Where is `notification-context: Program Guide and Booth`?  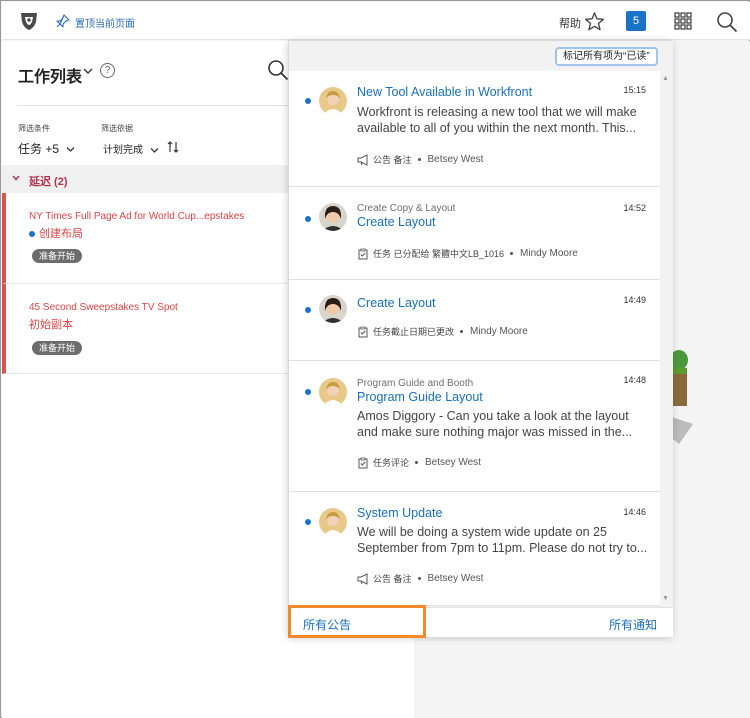
notification-context: Program Guide and Booth is located at coordinates (415, 383).